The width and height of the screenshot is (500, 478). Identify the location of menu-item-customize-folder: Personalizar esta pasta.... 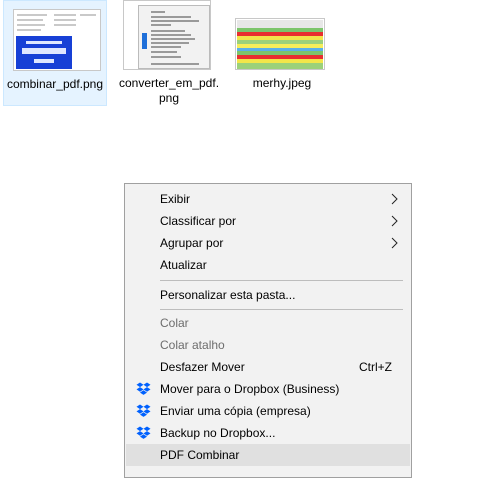
(268, 295).